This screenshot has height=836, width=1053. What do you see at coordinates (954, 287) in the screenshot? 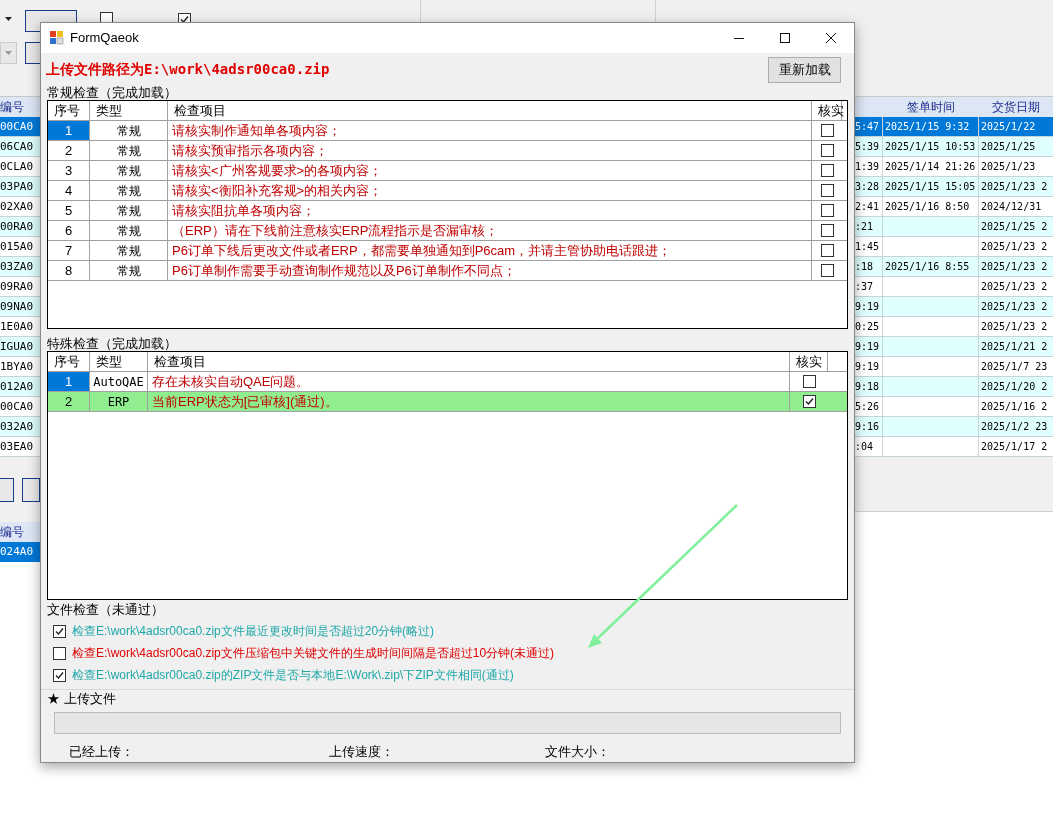
I see `table-row: :37 2025/1/23 2` at bounding box center [954, 287].